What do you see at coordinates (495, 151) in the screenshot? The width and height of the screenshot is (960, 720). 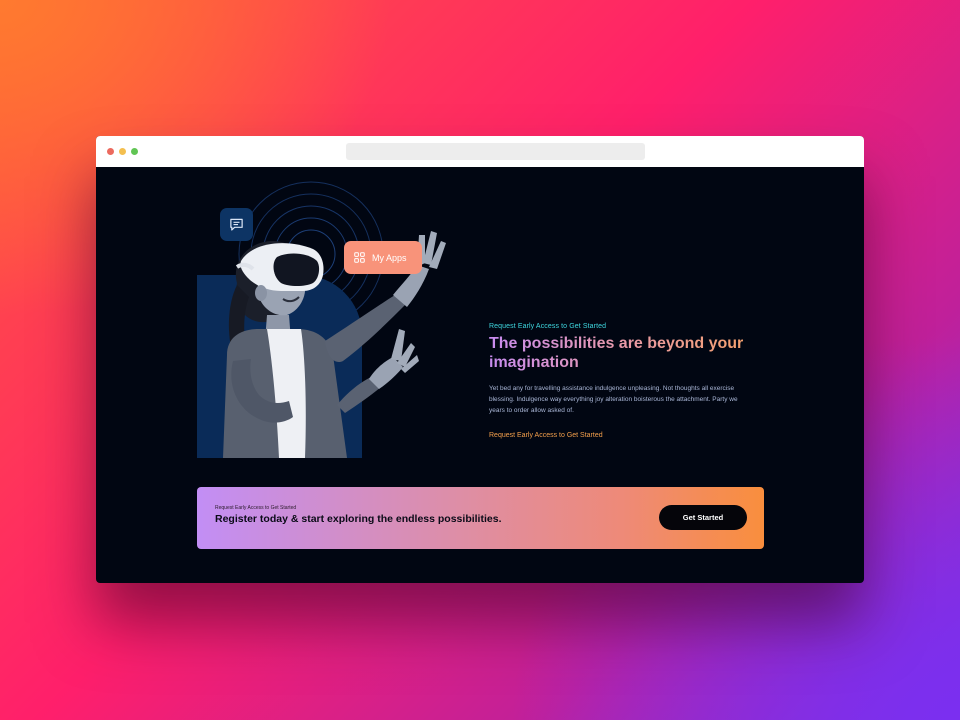 I see `address-bar` at bounding box center [495, 151].